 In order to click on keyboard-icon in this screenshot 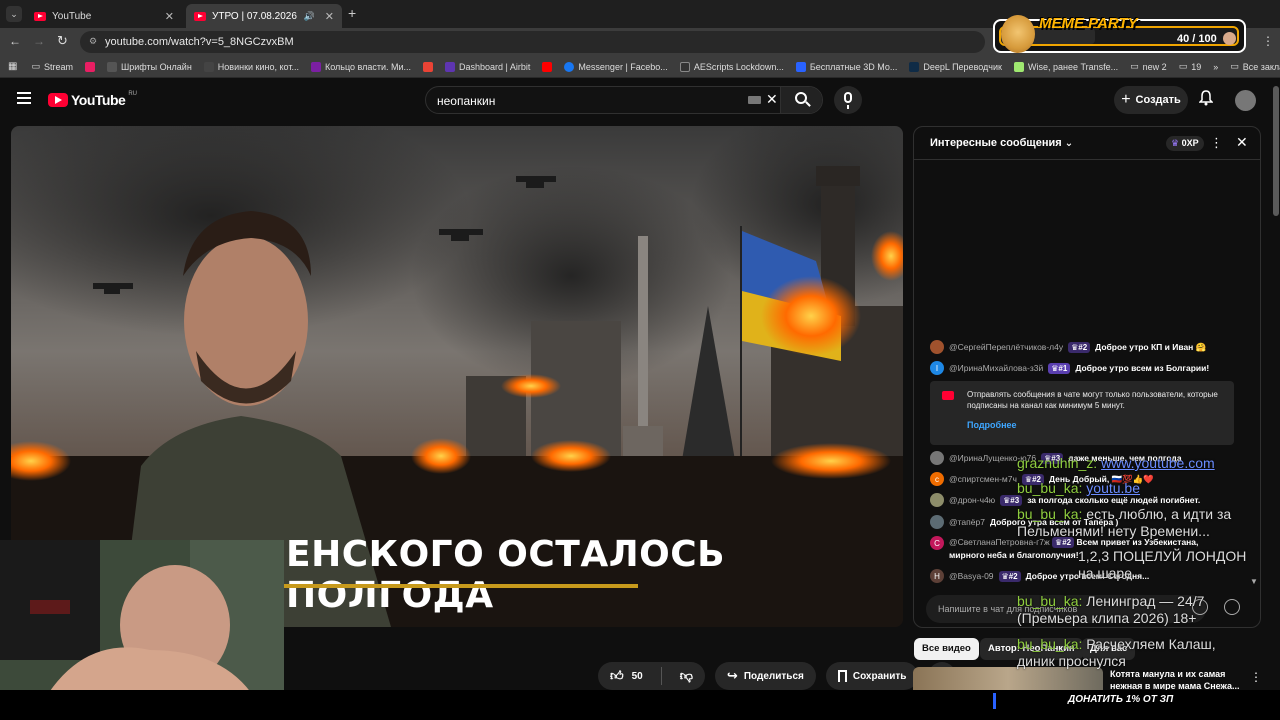, I will do `click(754, 100)`.